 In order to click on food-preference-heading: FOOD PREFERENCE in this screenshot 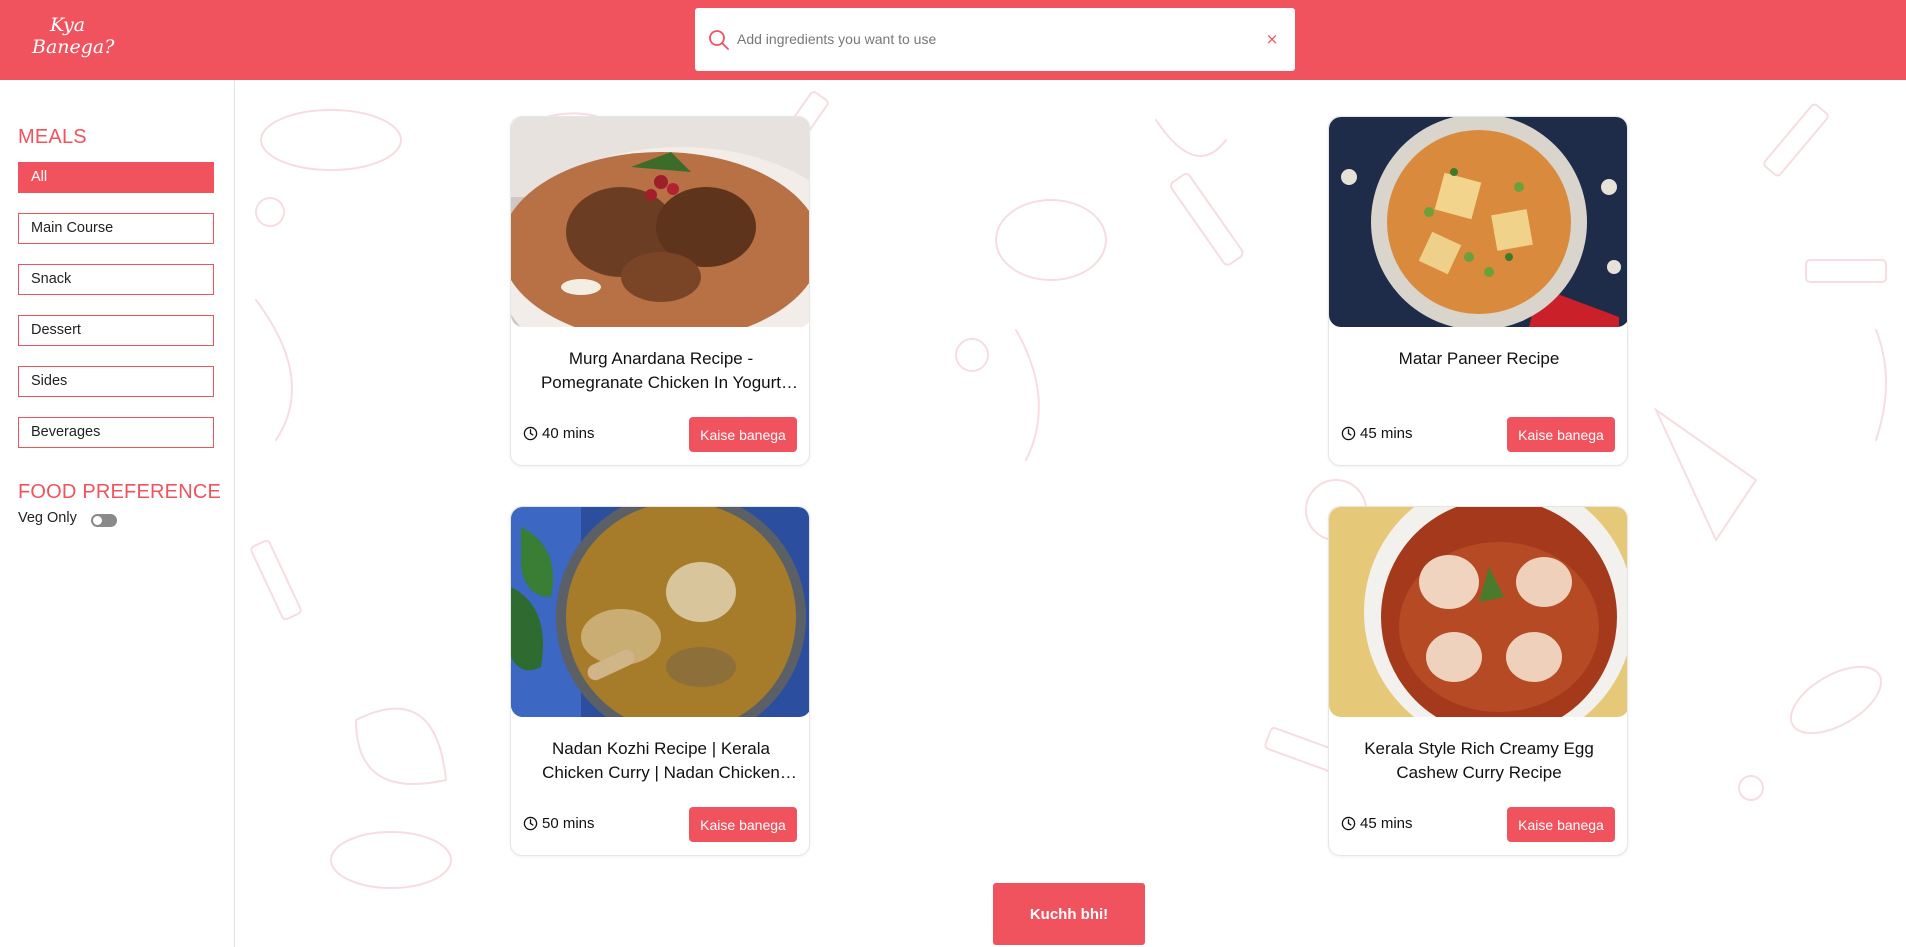, I will do `click(120, 492)`.